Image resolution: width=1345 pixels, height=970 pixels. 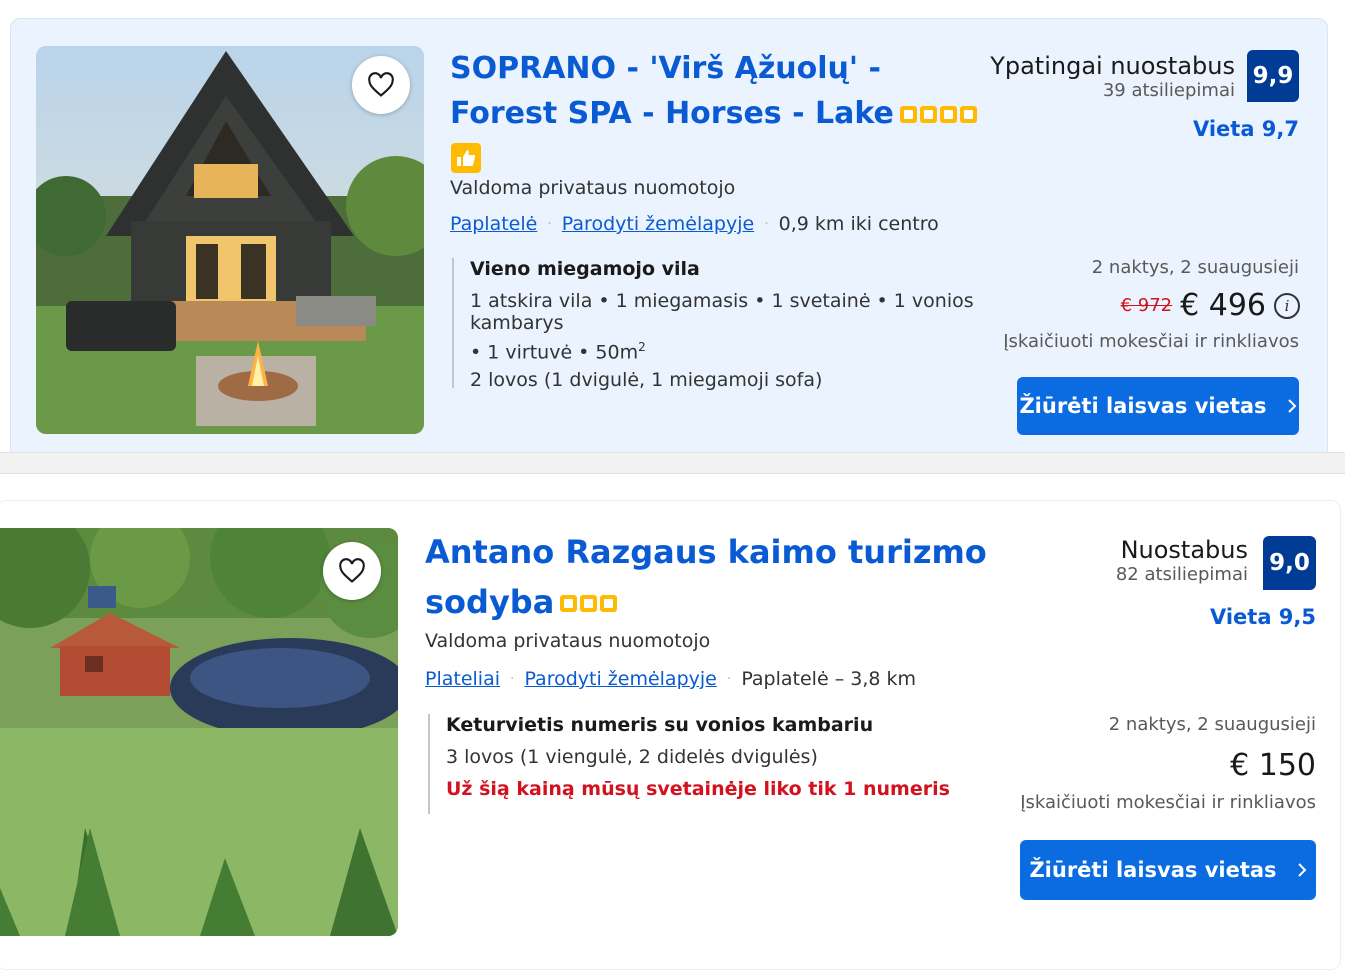 I want to click on thumbs-up-icon, so click(x=466, y=158).